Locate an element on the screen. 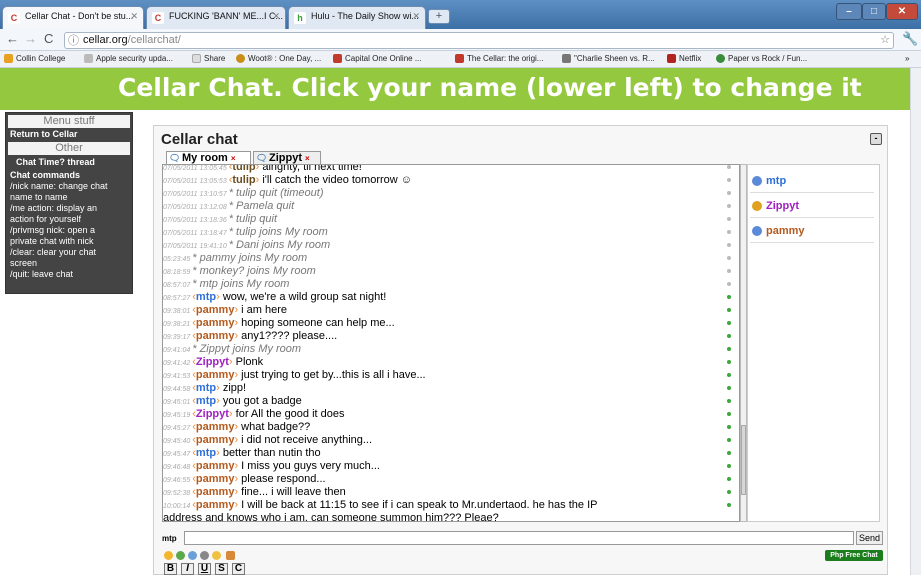 This screenshot has height=575, width=921. page-scrollbar is located at coordinates (915, 321).